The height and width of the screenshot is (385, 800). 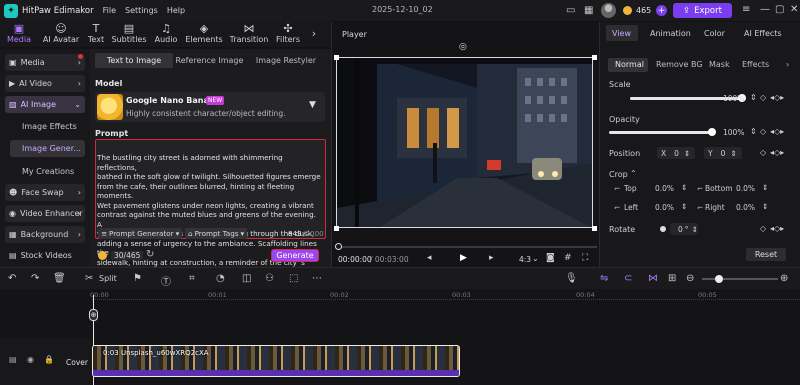 I want to click on tool-transition: ⋈ Transition, so click(x=249, y=34).